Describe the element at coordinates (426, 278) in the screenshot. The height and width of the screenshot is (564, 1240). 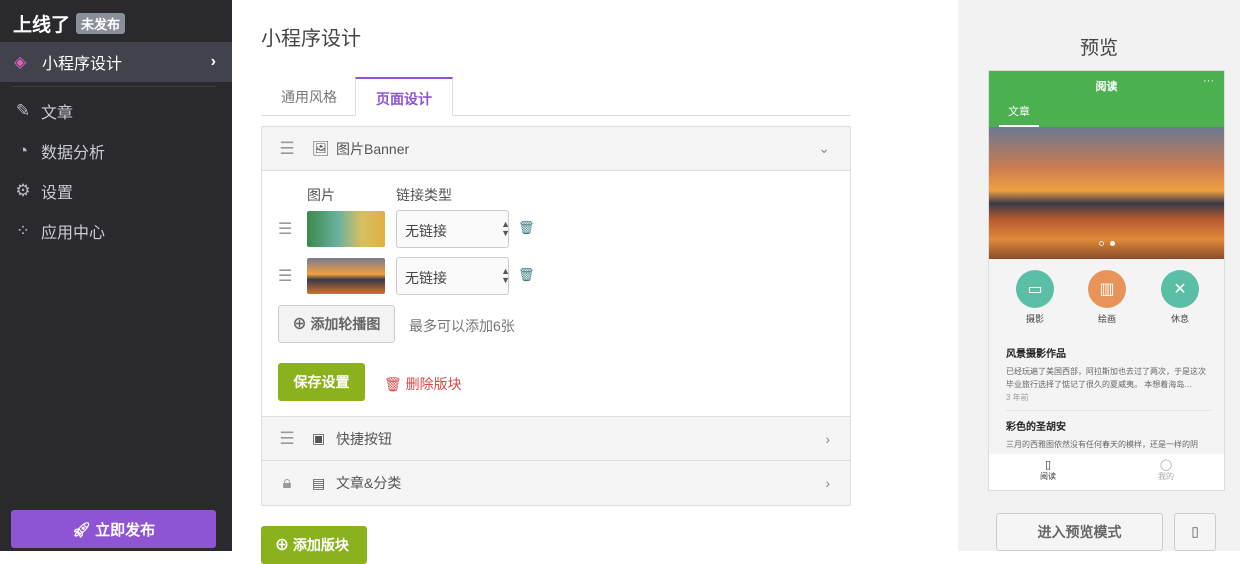
I see `select-value: 无链接` at that location.